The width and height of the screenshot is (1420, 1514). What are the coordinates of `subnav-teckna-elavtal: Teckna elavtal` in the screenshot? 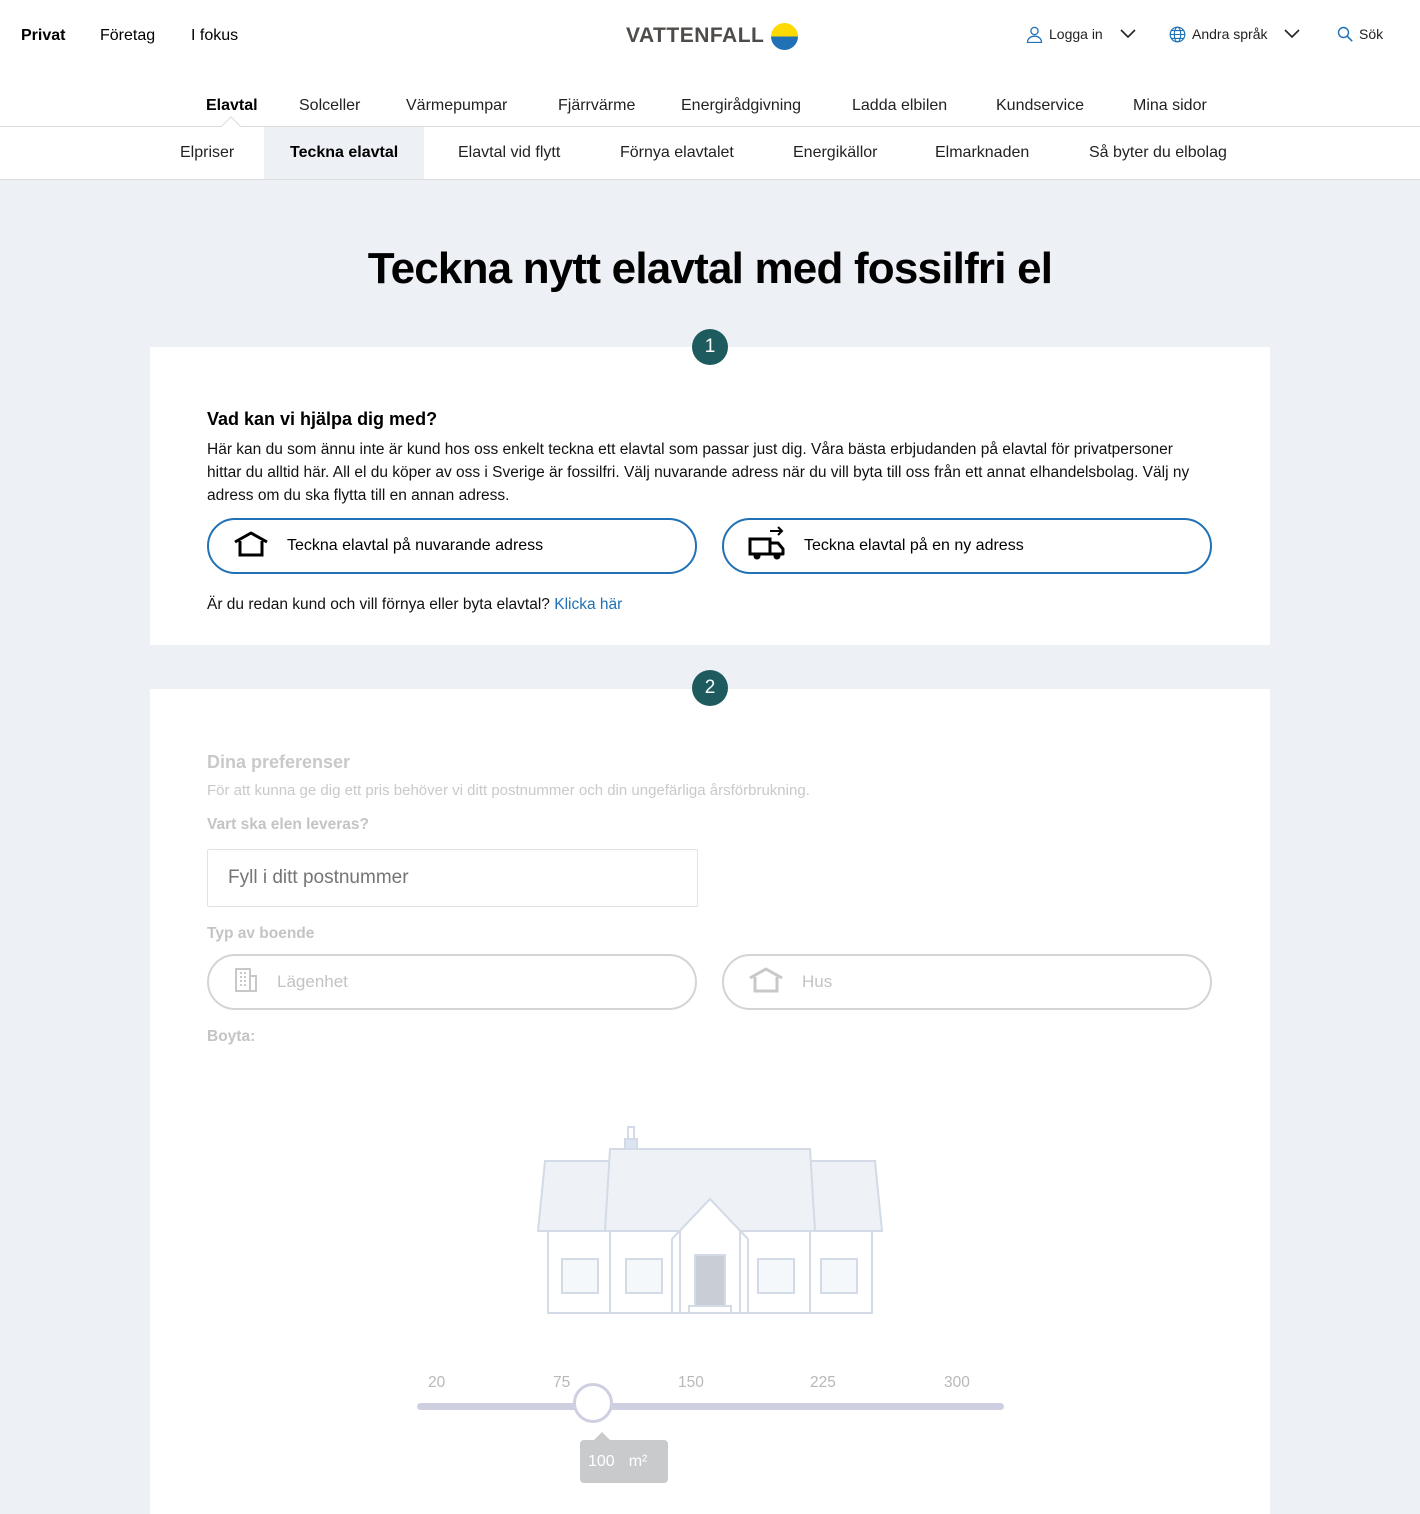 It's located at (344, 153).